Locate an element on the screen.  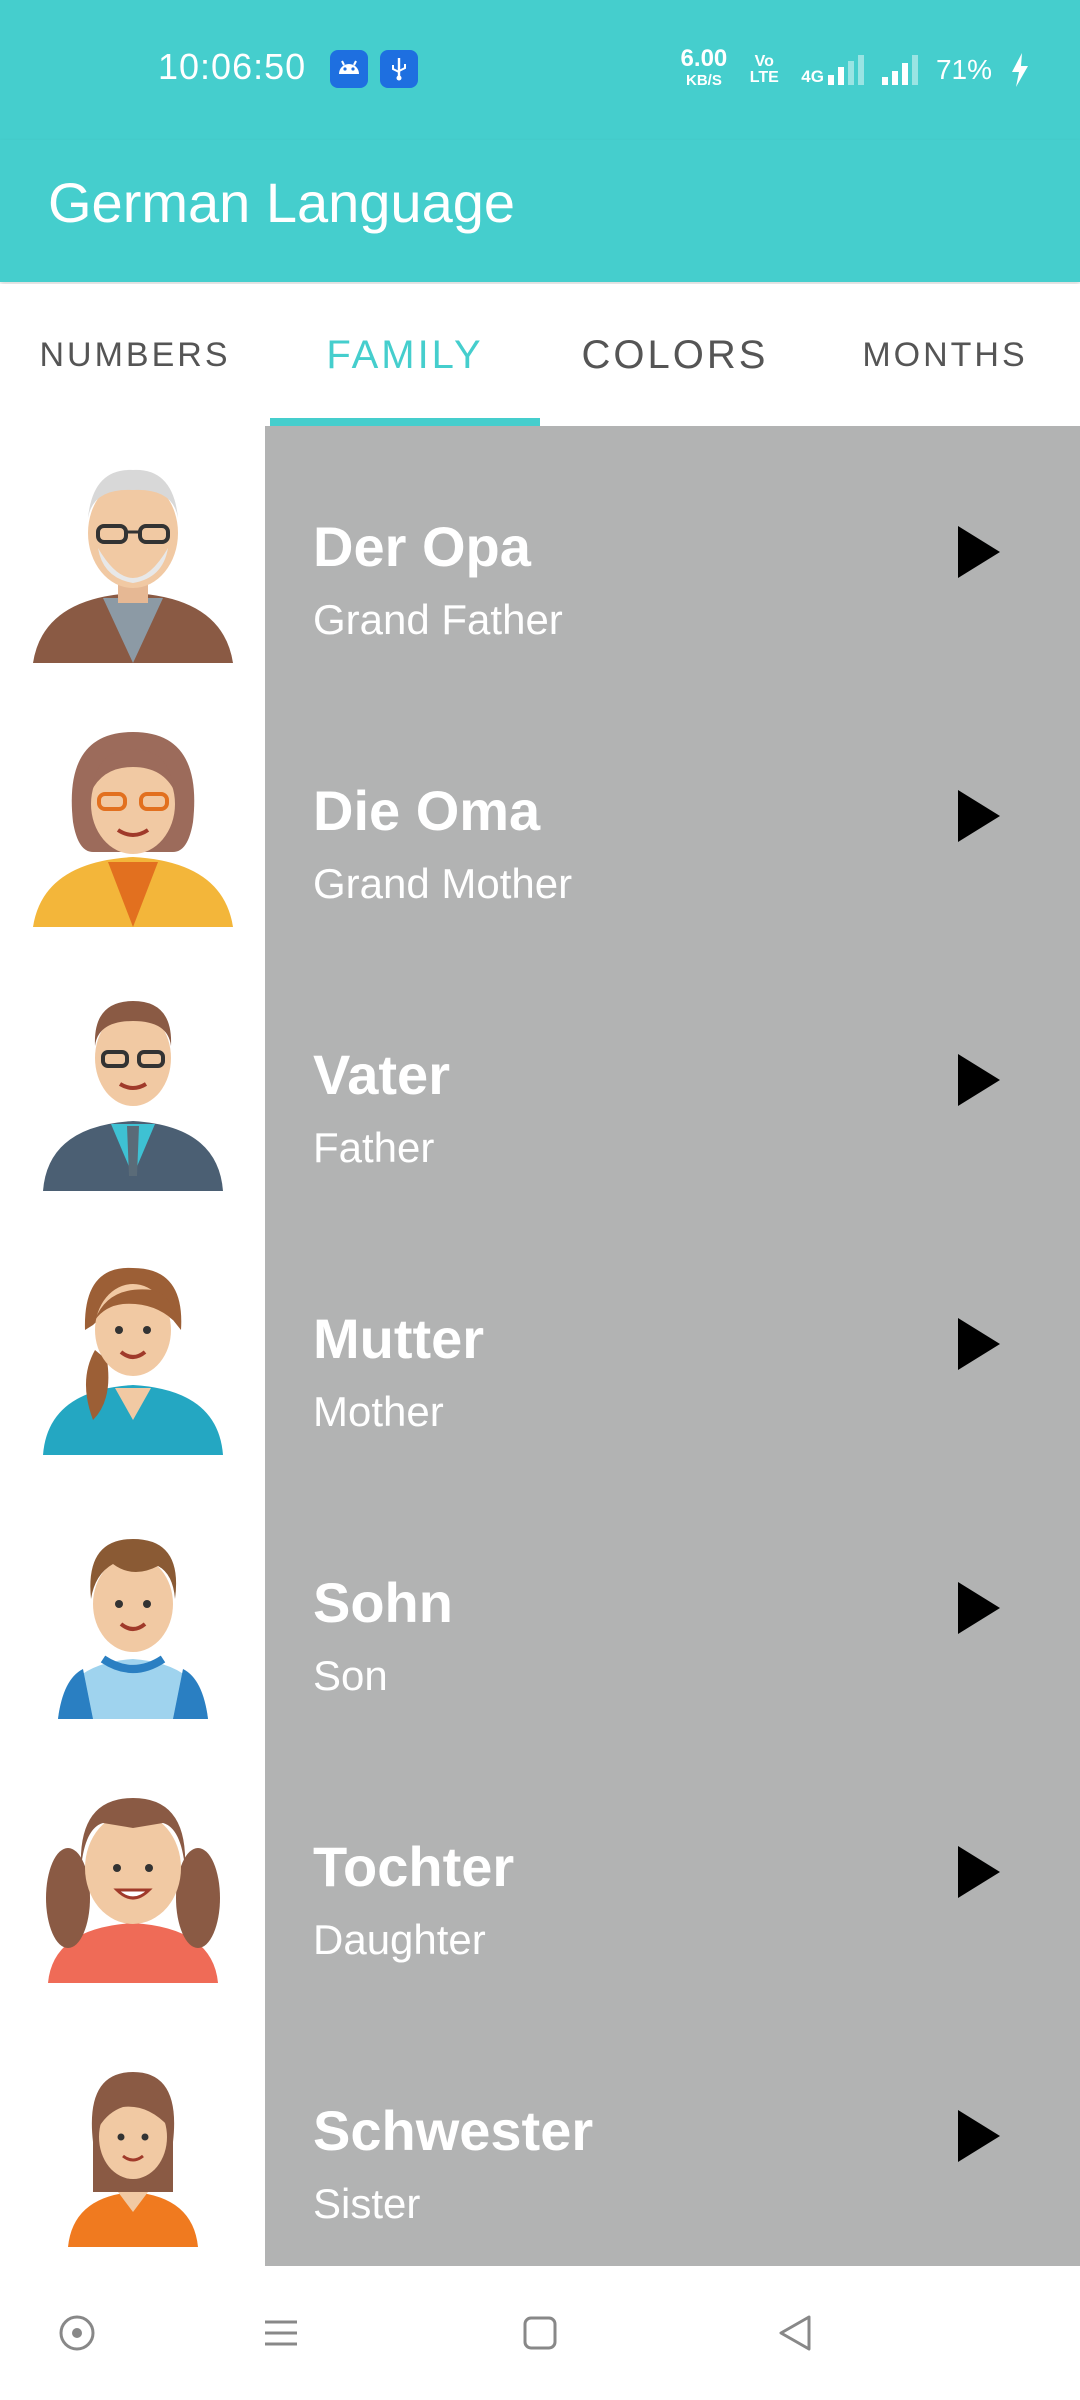
daughter-avatar is located at coordinates (132, 1878).